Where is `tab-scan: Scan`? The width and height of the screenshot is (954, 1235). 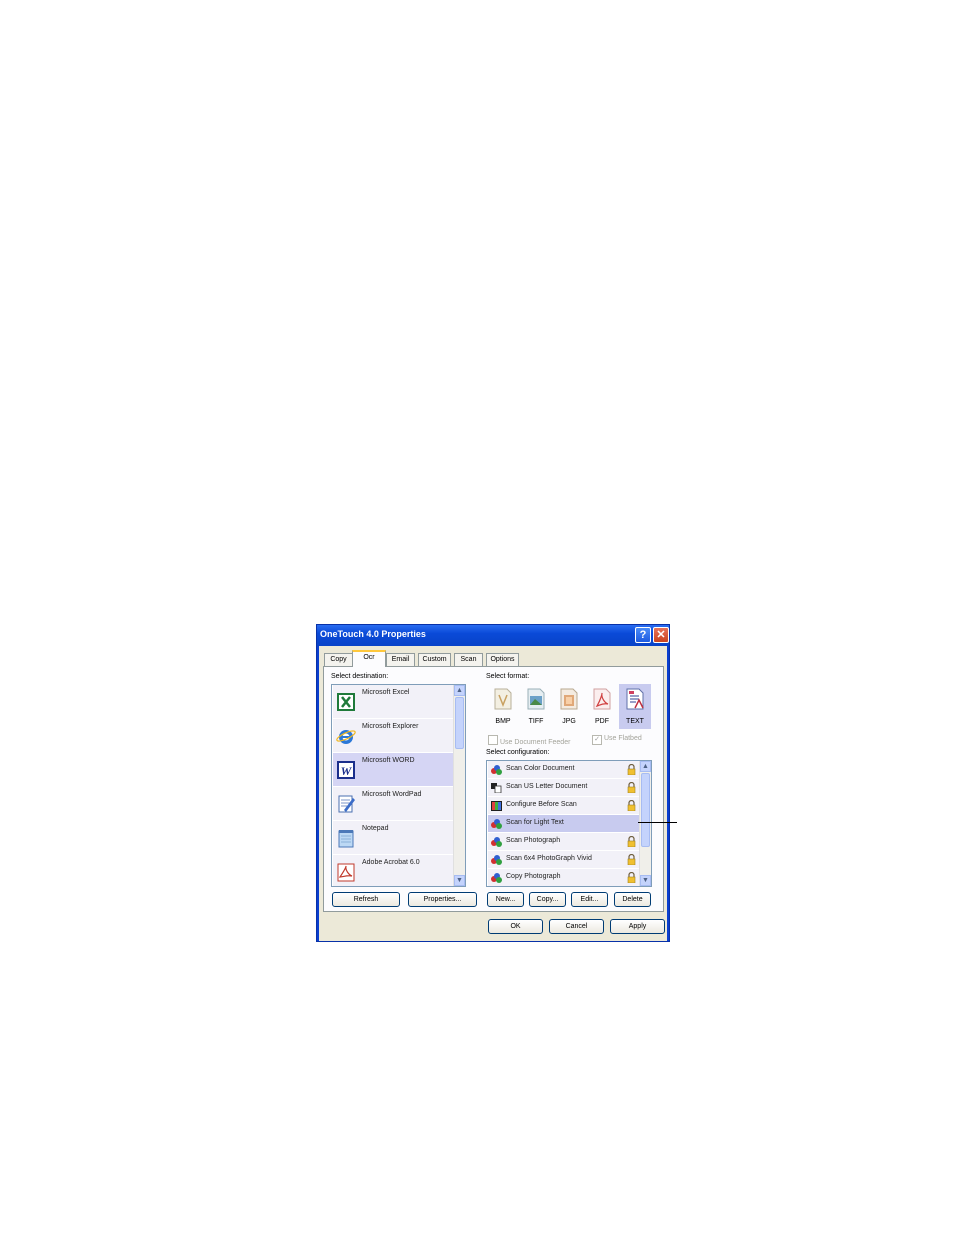
tab-scan: Scan is located at coordinates (468, 659).